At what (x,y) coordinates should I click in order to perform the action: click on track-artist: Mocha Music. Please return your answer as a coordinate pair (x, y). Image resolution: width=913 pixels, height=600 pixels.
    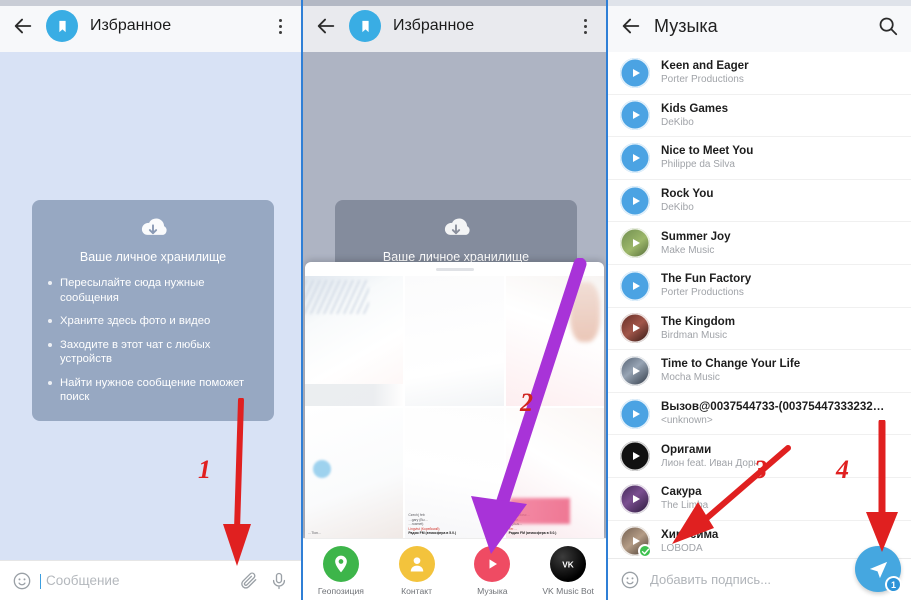
    Looking at the image, I should click on (690, 378).